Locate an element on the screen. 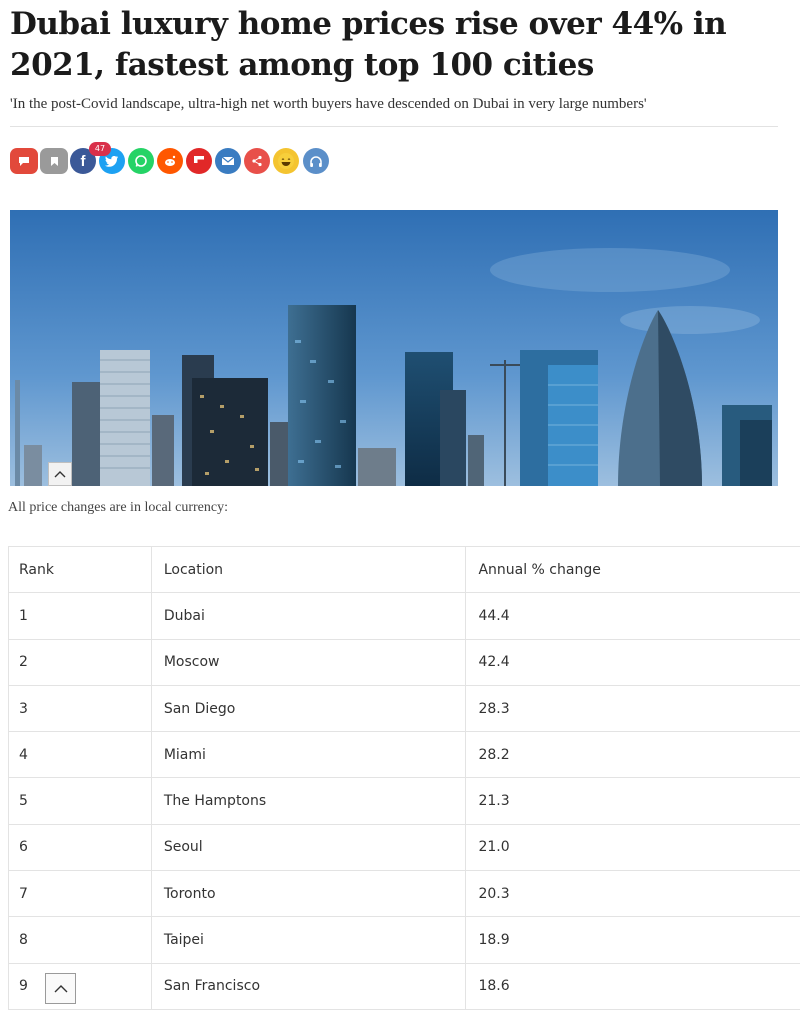 This screenshot has width=800, height=1017. reddit-icon is located at coordinates (170, 161).